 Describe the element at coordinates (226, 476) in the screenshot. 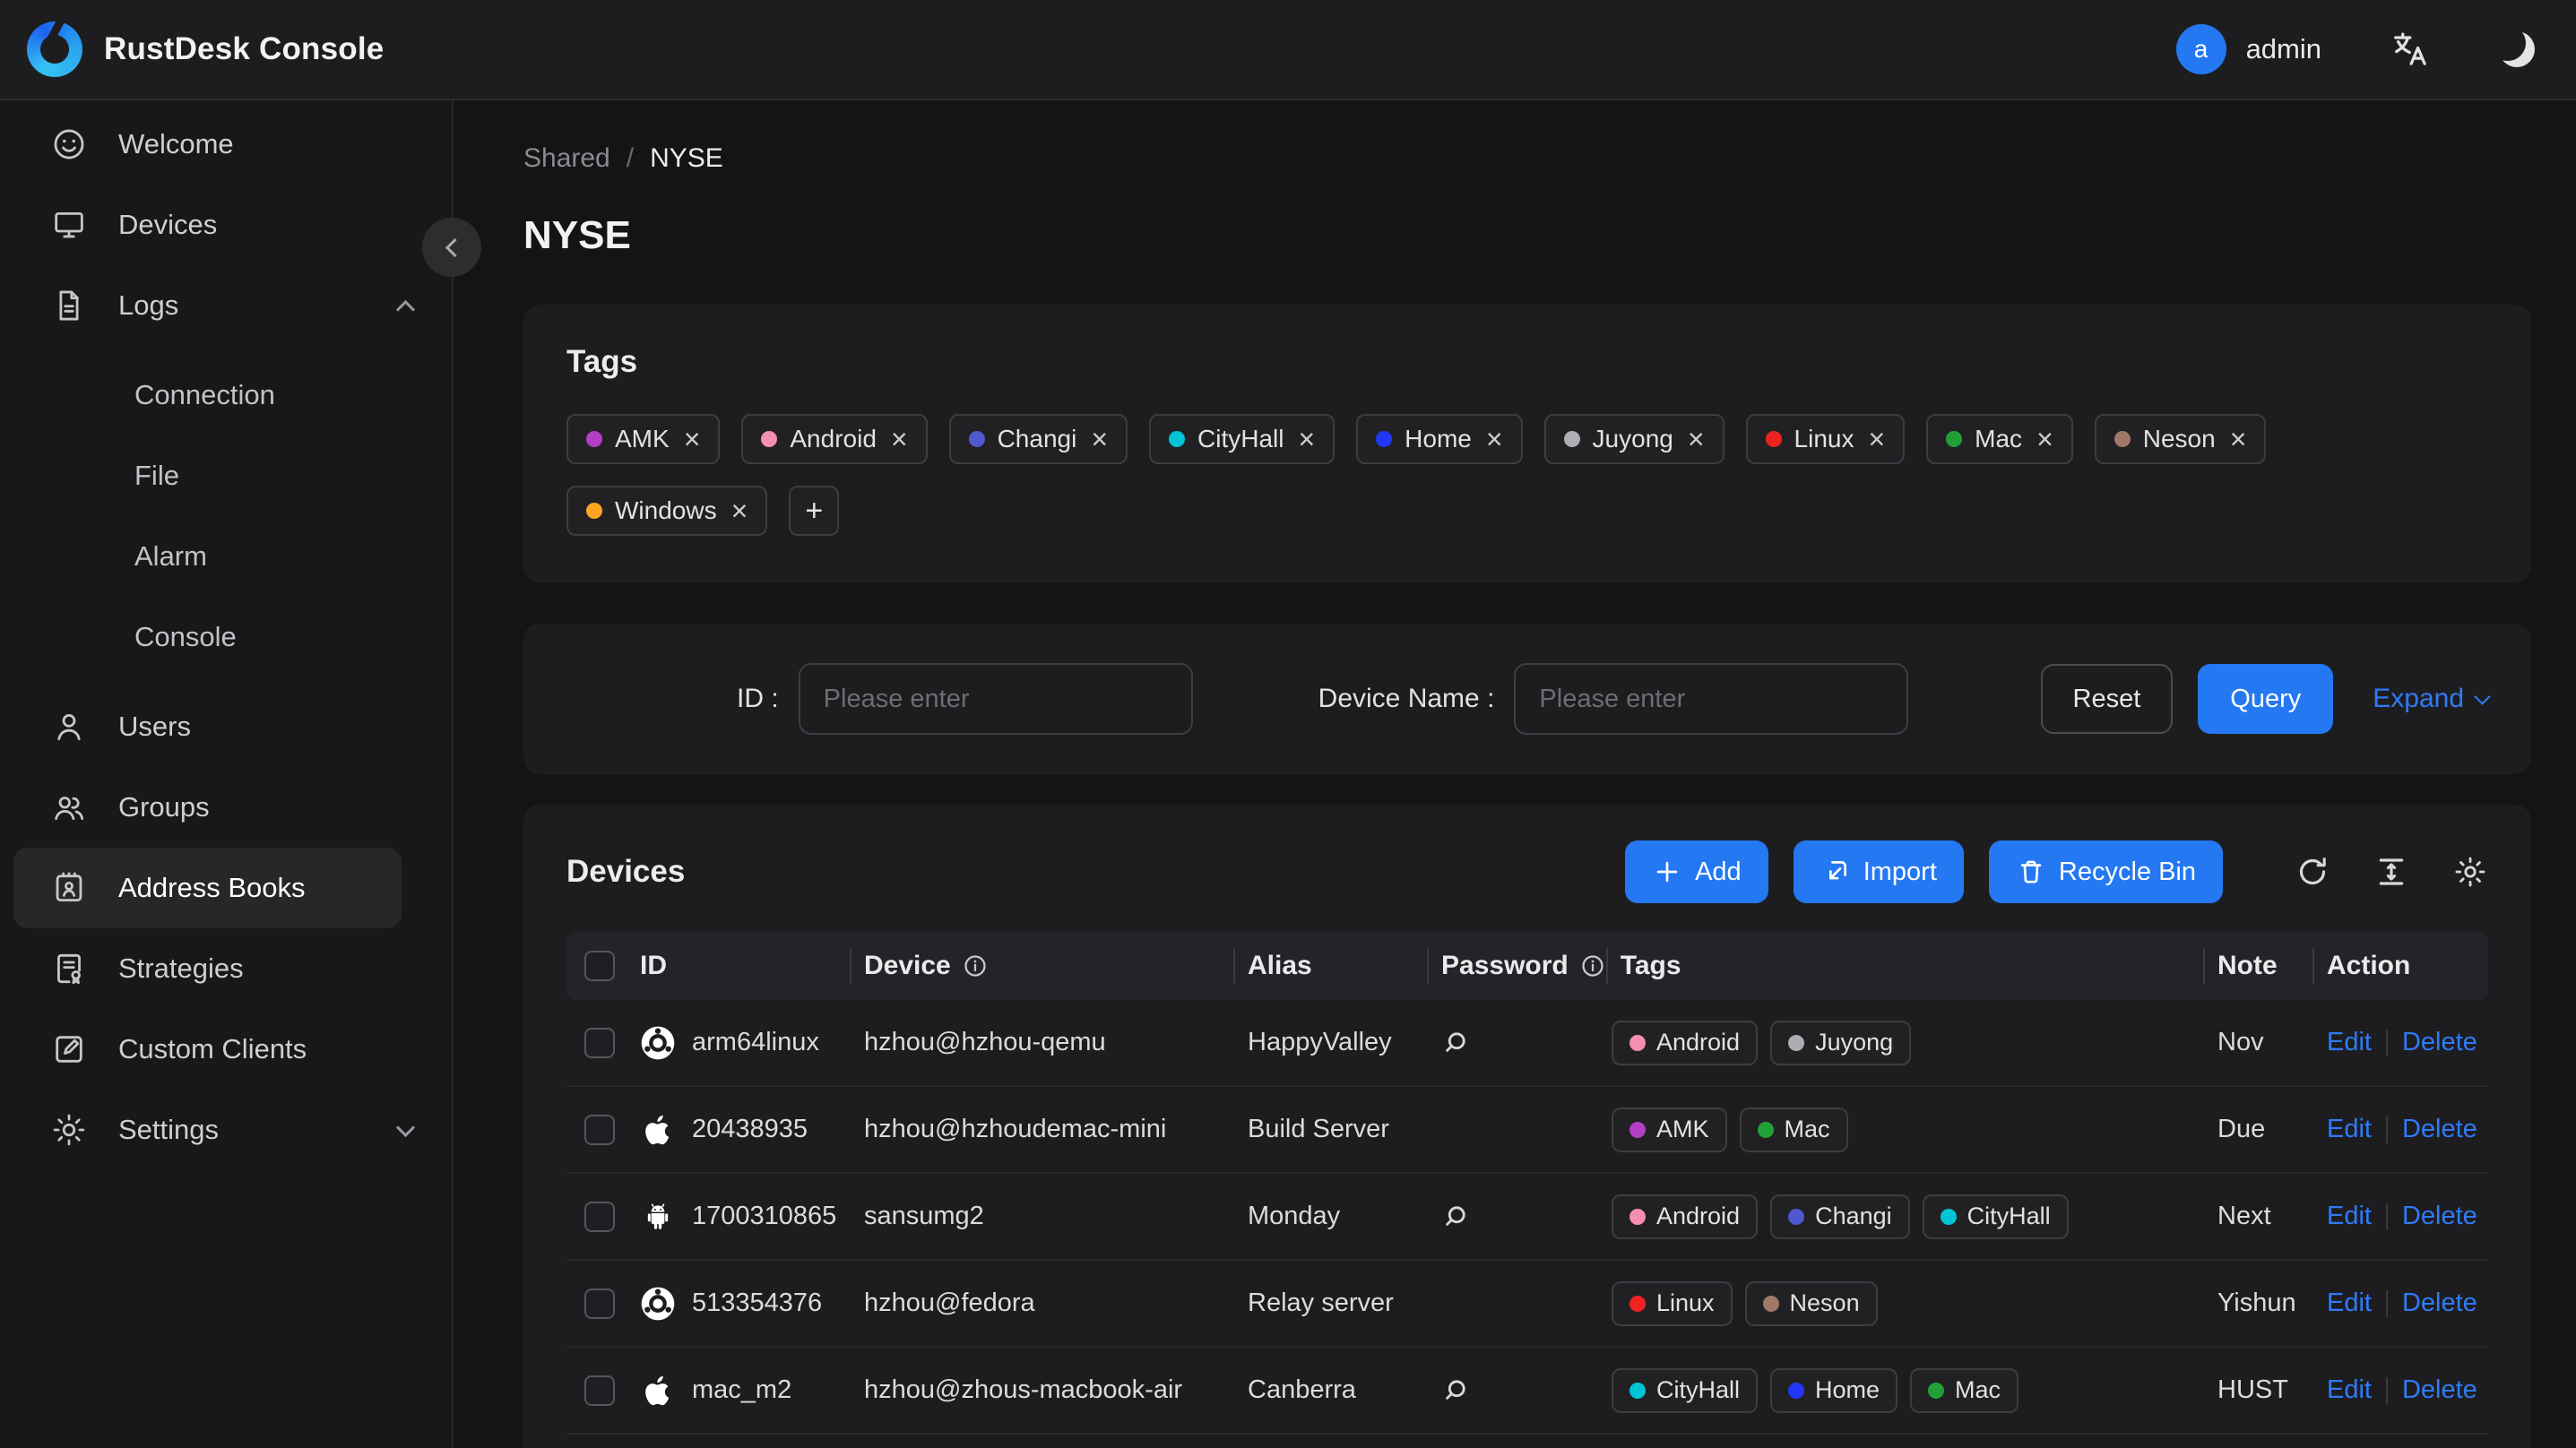

I see `sidebar-item-file: File` at that location.